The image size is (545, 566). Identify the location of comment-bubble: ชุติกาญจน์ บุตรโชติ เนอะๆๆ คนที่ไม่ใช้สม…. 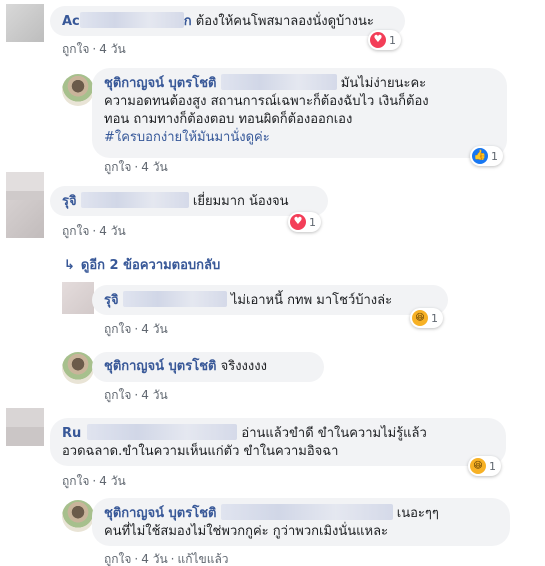
(301, 522).